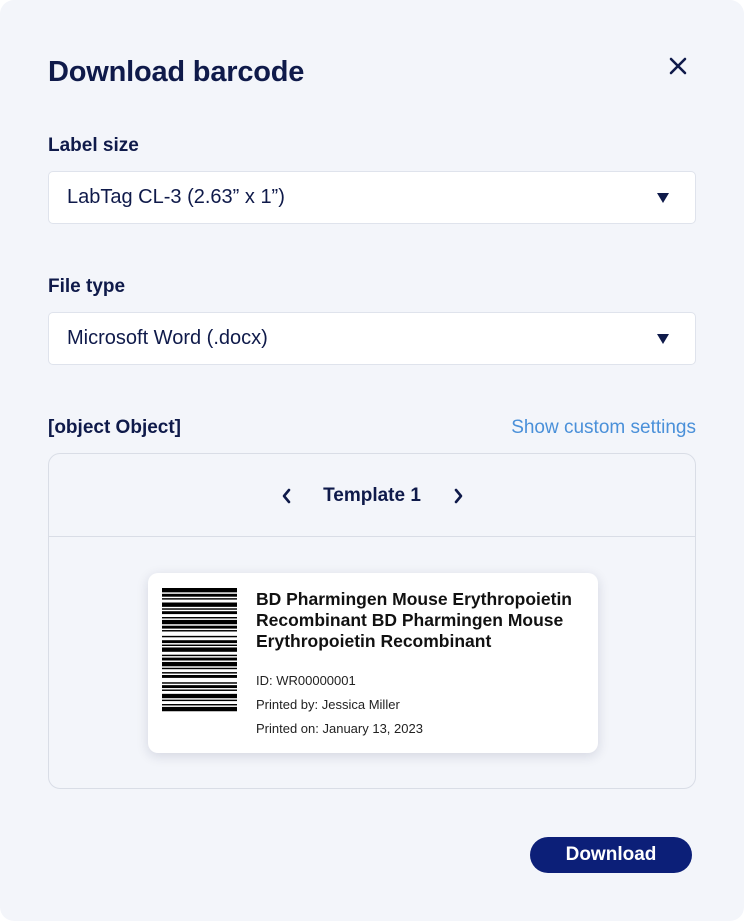 The width and height of the screenshot is (744, 921). I want to click on chevron-right-icon, so click(458, 496).